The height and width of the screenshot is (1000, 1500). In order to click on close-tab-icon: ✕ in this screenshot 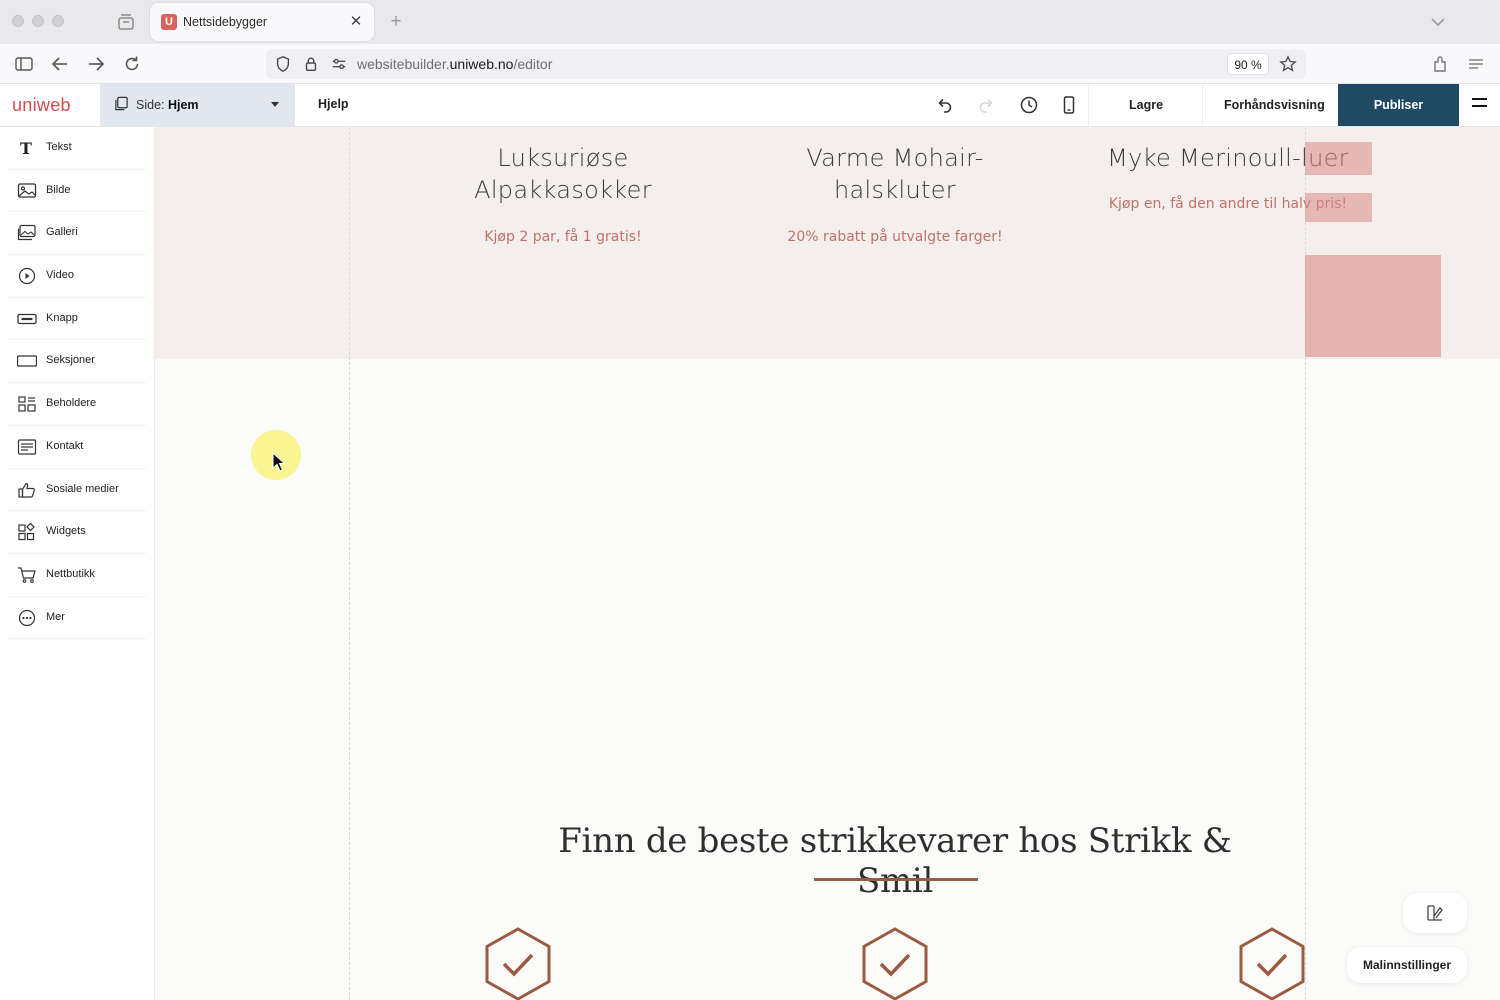, I will do `click(356, 21)`.